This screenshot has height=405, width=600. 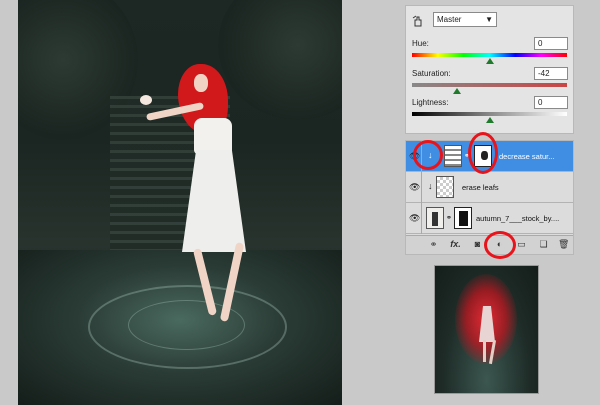 What do you see at coordinates (430, 102) in the screenshot?
I see `lightness-label: Lightness:` at bounding box center [430, 102].